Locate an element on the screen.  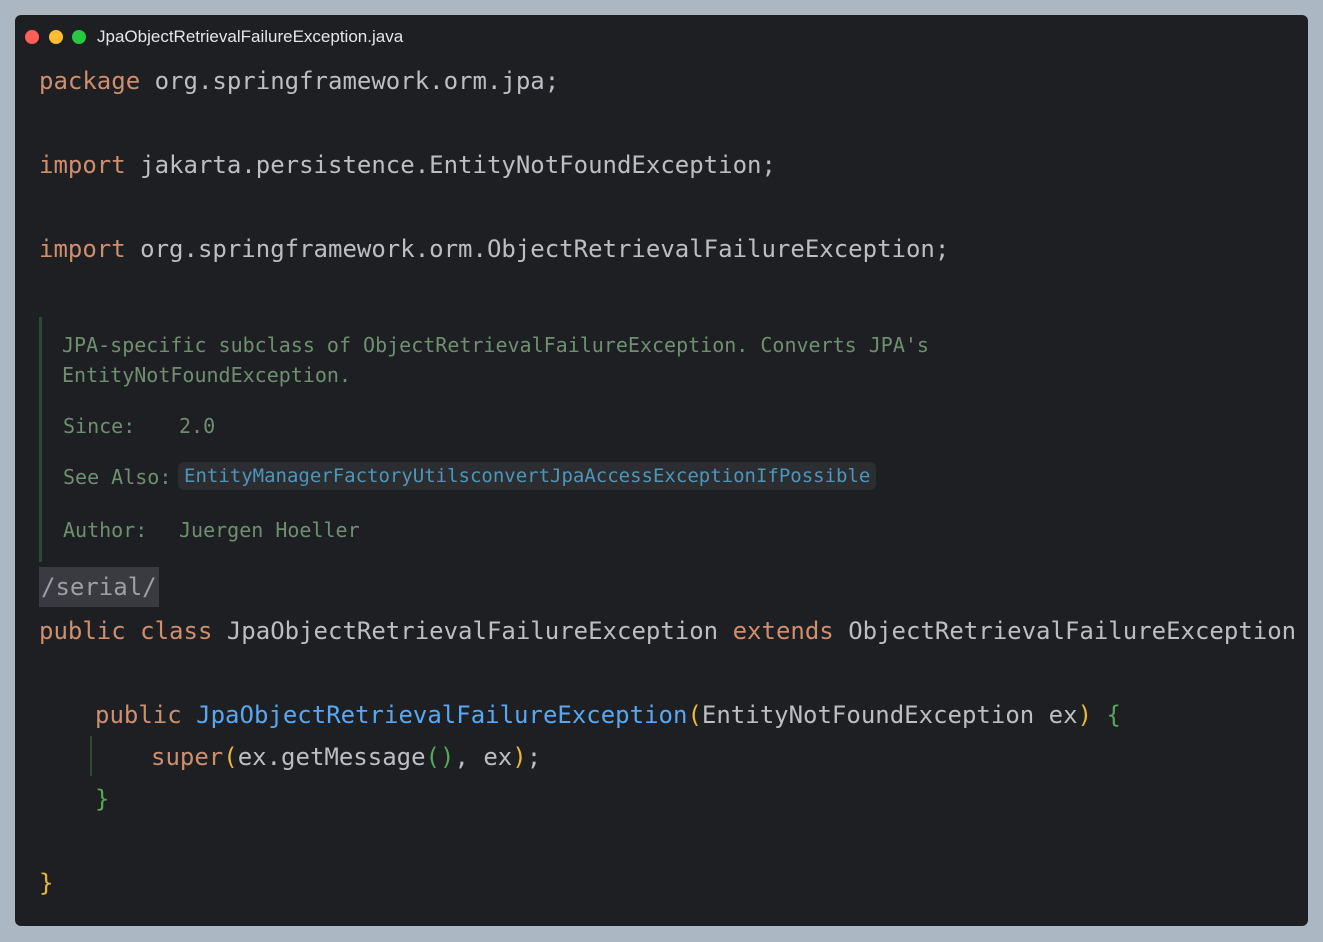
since-label: Since: is located at coordinates (99, 426).